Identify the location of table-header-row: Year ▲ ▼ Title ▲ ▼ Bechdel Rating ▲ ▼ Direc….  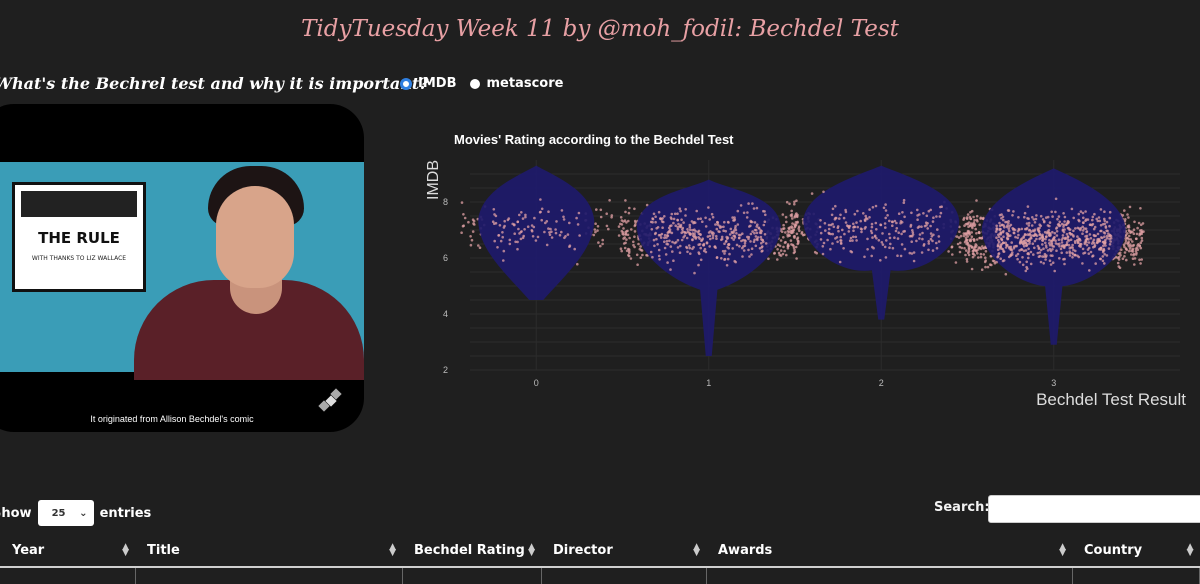
(600, 552).